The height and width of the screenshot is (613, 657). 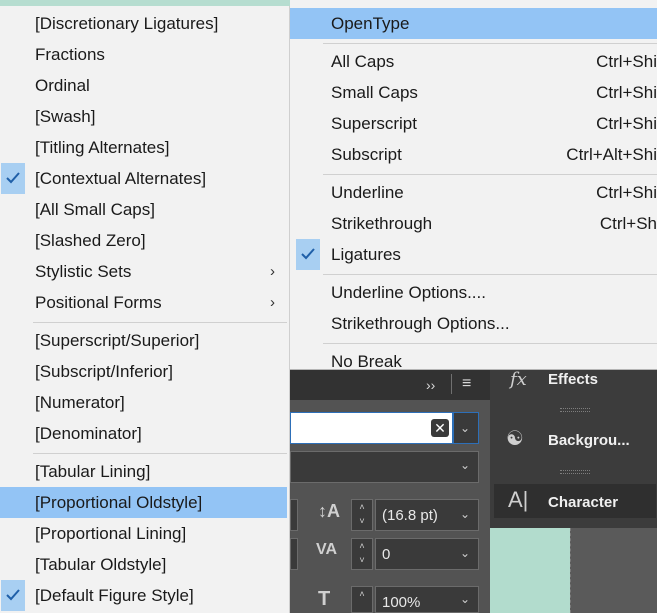 I want to click on menu-item-label: OpenType, so click(x=370, y=23).